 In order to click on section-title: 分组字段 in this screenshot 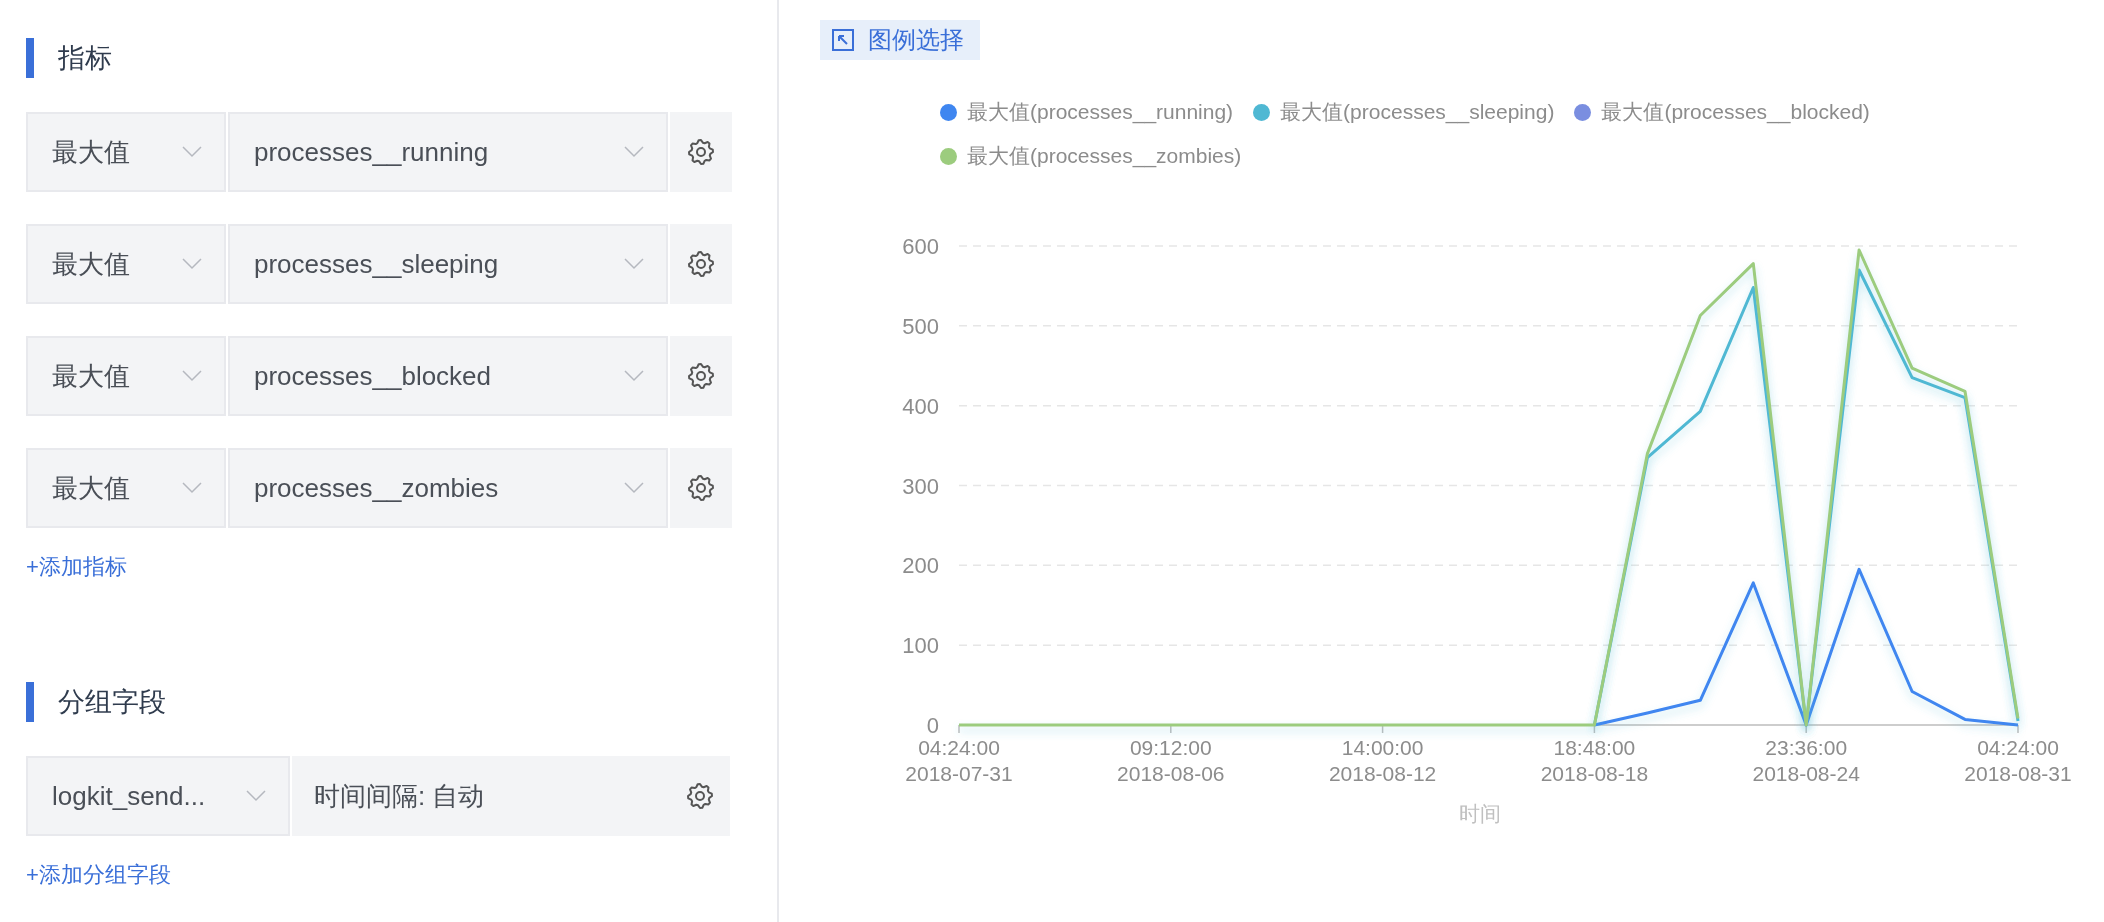, I will do `click(112, 702)`.